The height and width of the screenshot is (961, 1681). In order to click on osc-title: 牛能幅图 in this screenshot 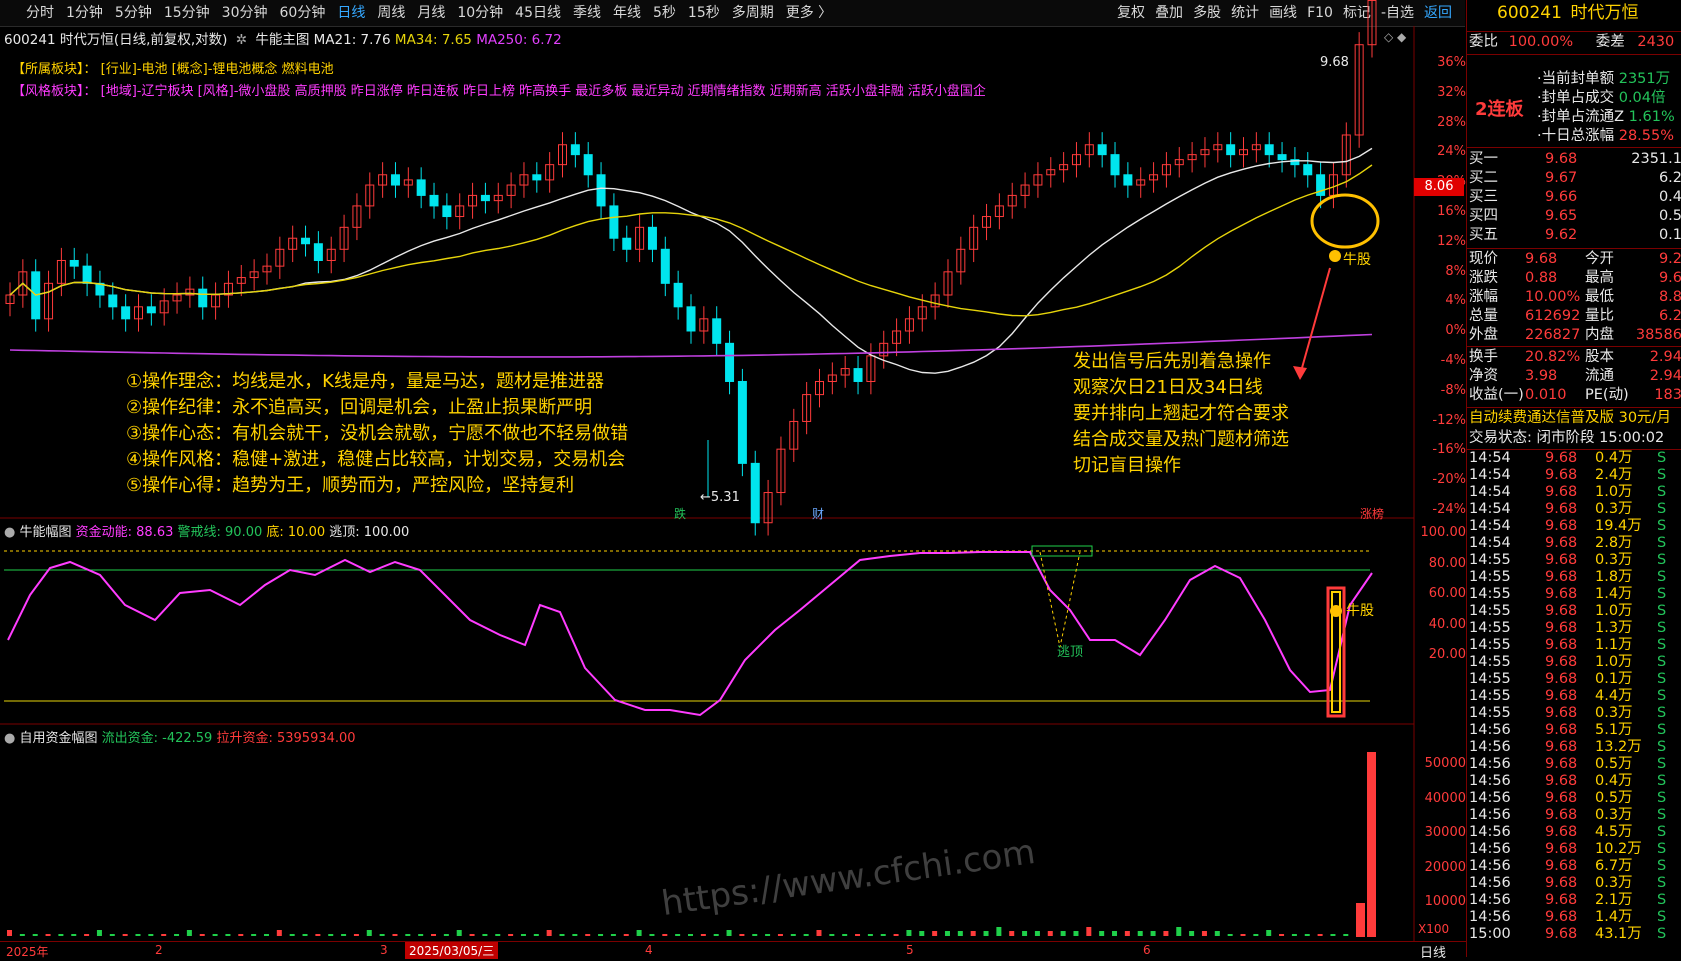, I will do `click(45, 532)`.